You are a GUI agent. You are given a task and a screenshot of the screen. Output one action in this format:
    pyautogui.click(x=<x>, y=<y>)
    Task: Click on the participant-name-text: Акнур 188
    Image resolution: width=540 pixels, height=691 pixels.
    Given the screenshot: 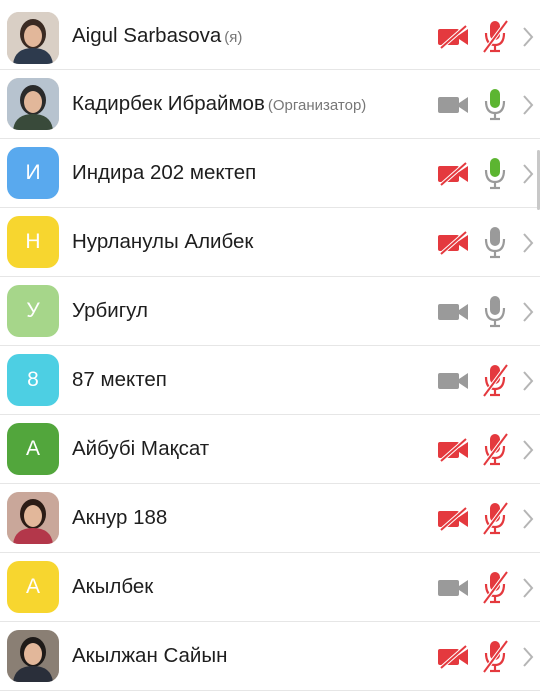 What is the action you would take?
    pyautogui.click(x=120, y=517)
    